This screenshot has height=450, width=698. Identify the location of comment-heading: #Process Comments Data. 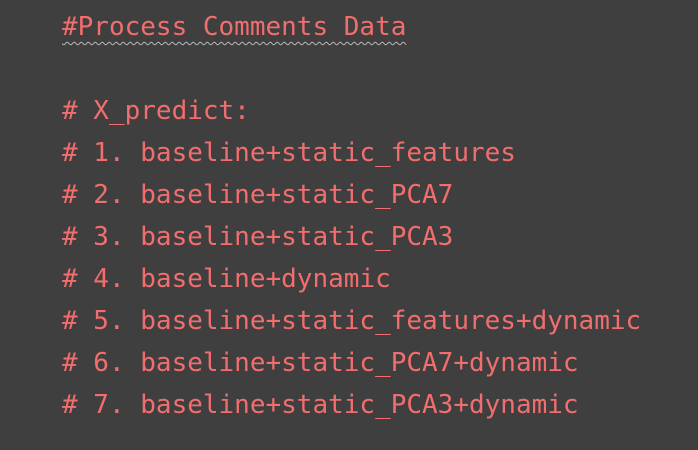
(234, 27).